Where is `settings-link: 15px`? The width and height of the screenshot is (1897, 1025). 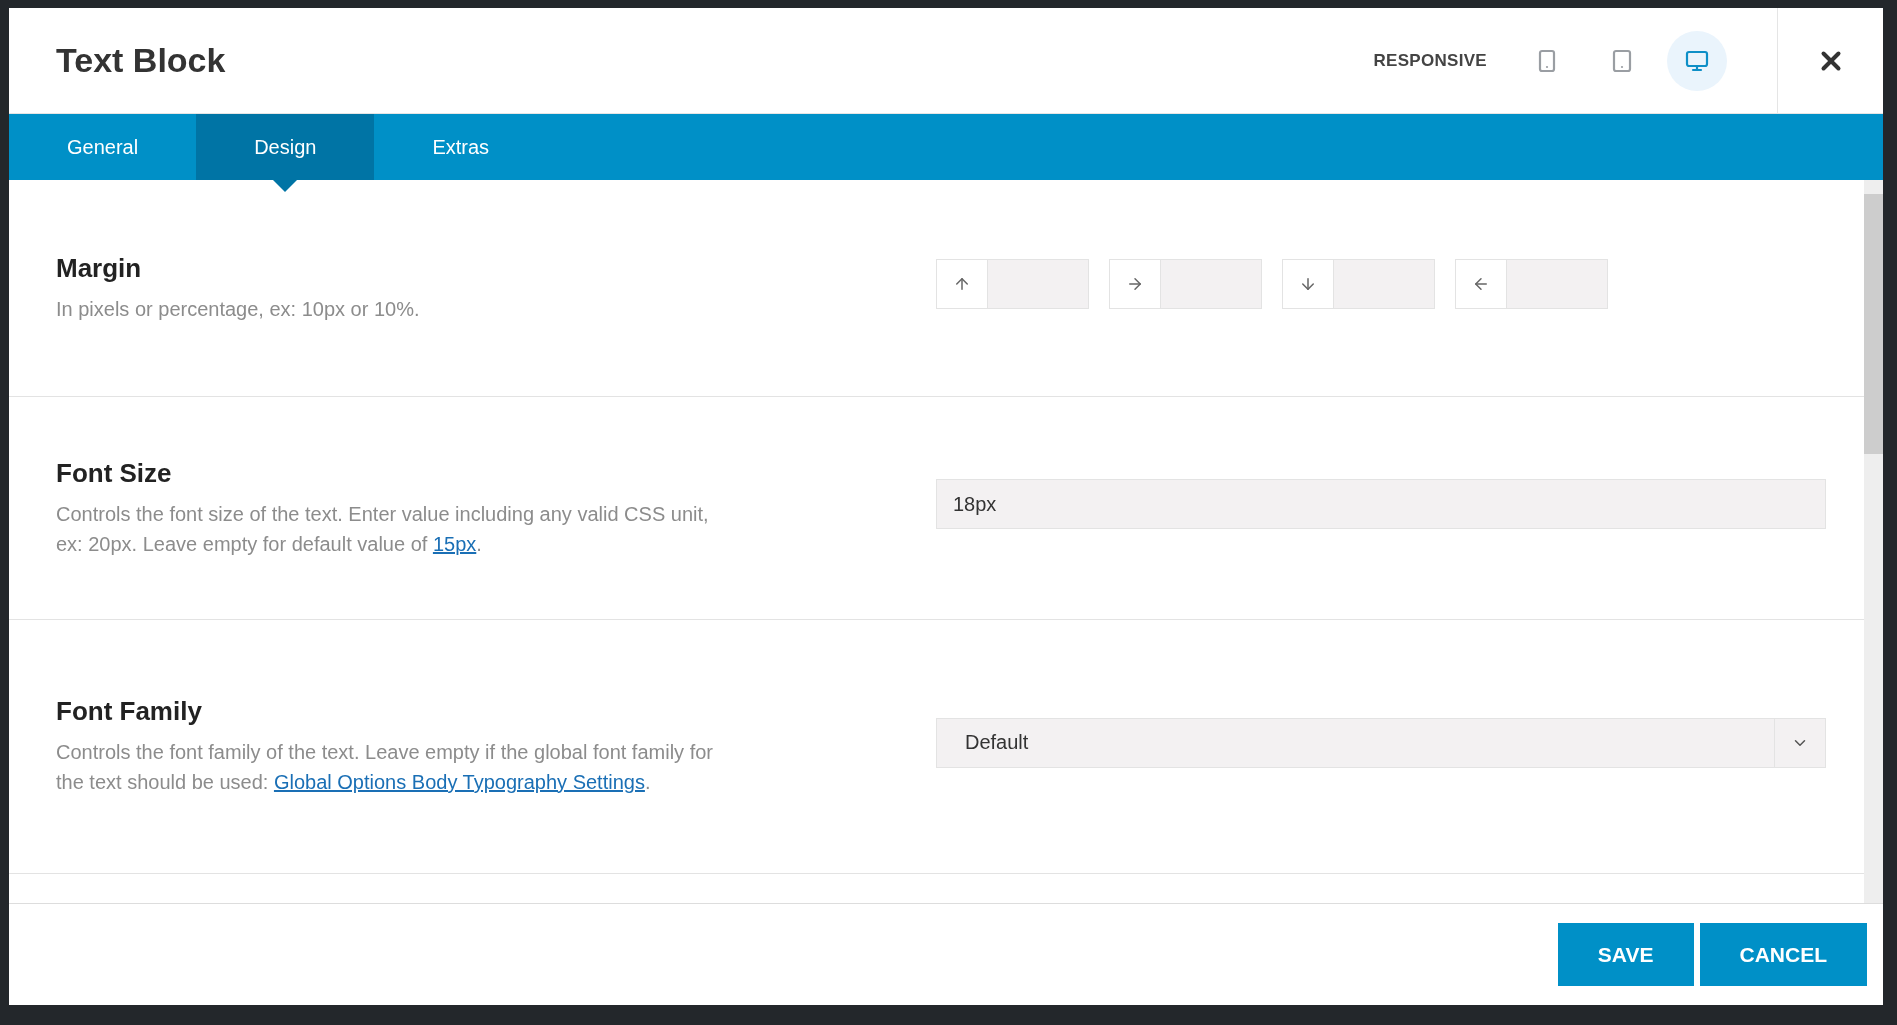
settings-link: 15px is located at coordinates (454, 543).